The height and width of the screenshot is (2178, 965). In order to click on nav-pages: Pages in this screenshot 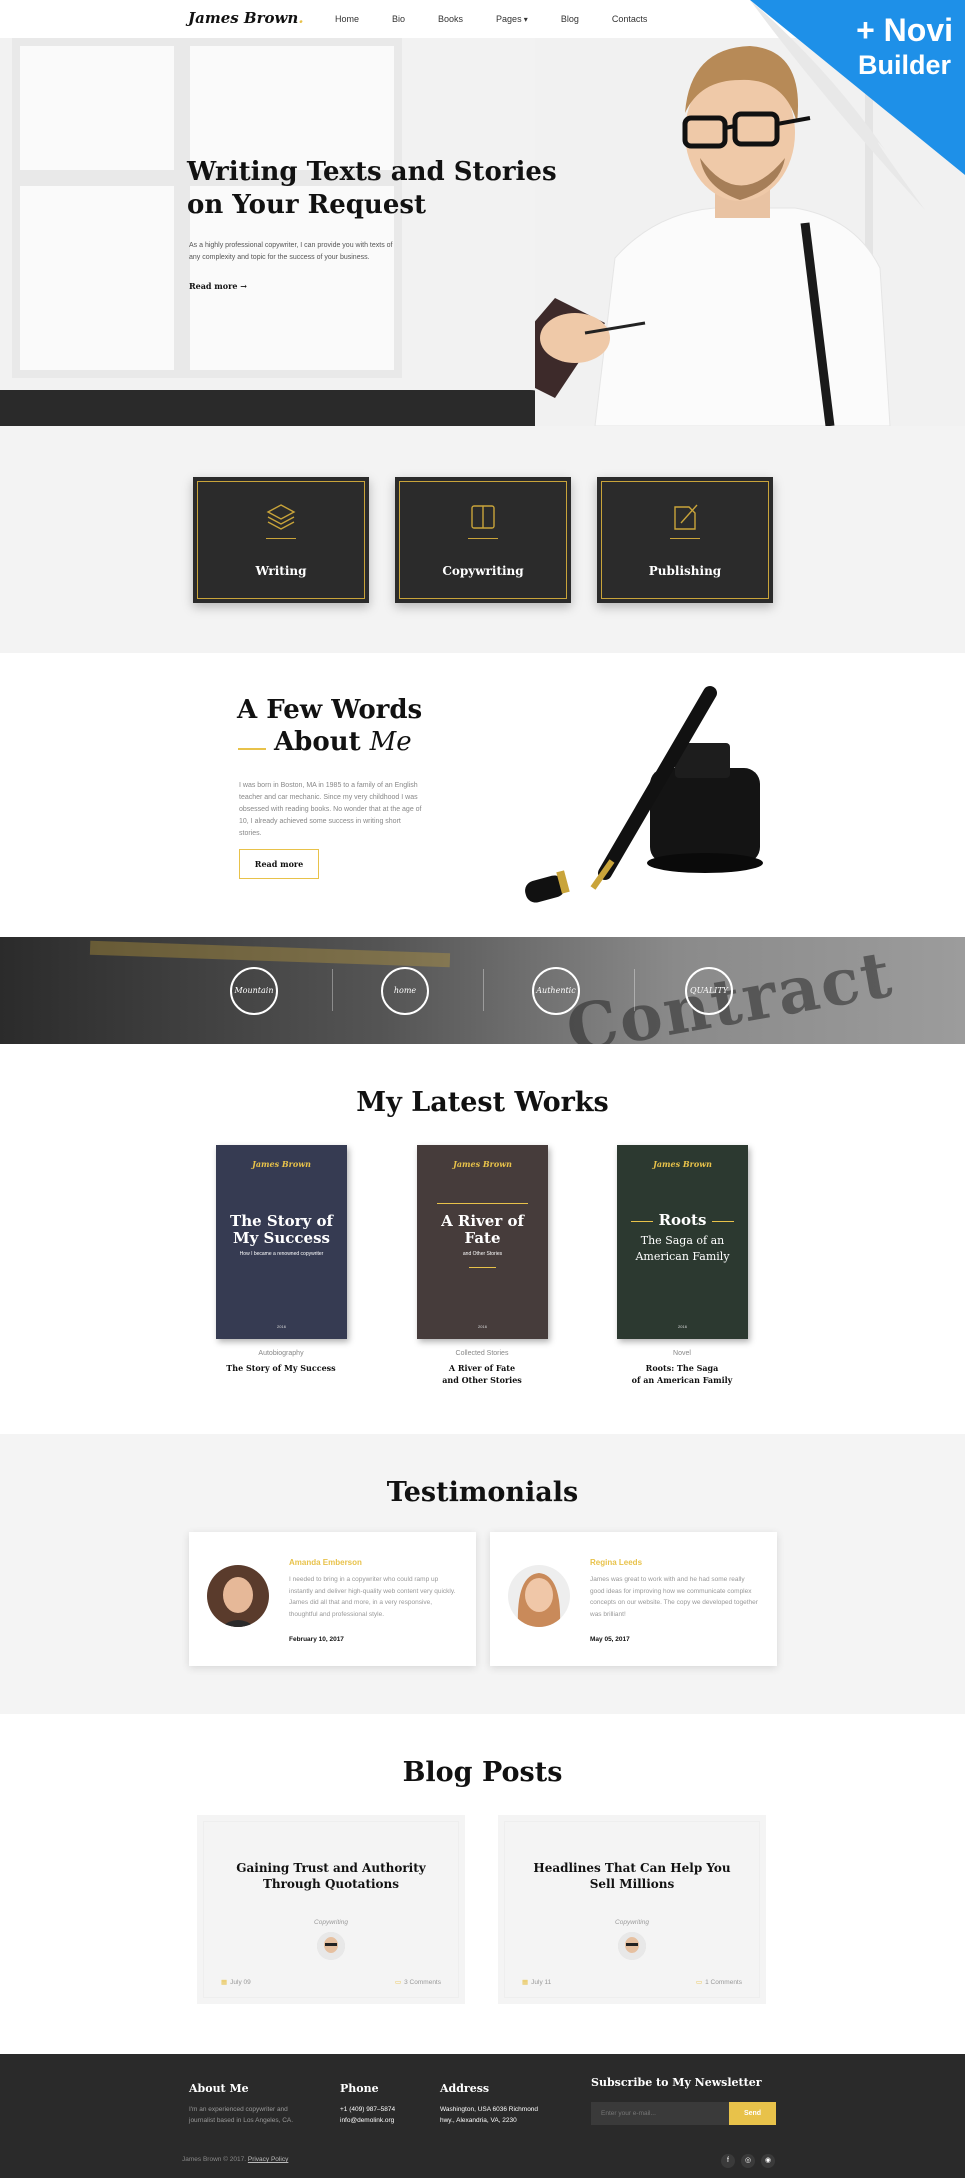, I will do `click(512, 19)`.